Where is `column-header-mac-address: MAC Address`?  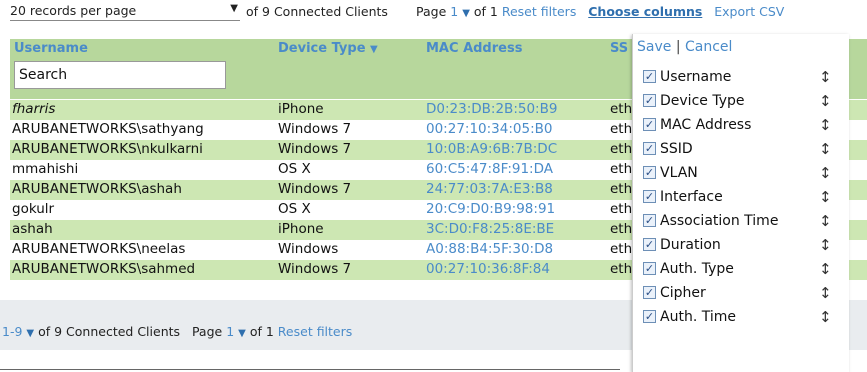
column-header-mac-address: MAC Address is located at coordinates (474, 48).